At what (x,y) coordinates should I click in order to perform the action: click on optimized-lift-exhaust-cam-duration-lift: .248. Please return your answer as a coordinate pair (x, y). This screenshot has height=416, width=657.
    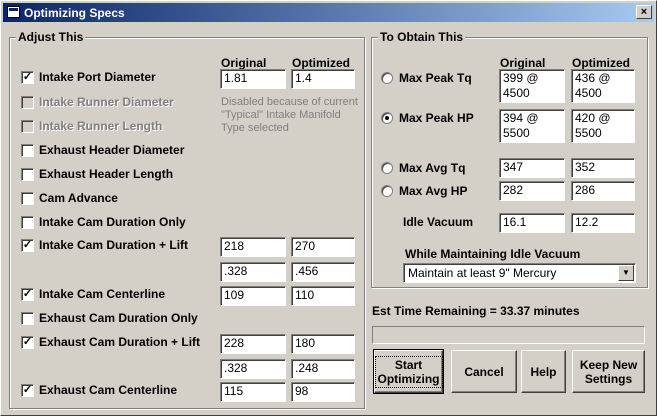
    Looking at the image, I should click on (323, 369).